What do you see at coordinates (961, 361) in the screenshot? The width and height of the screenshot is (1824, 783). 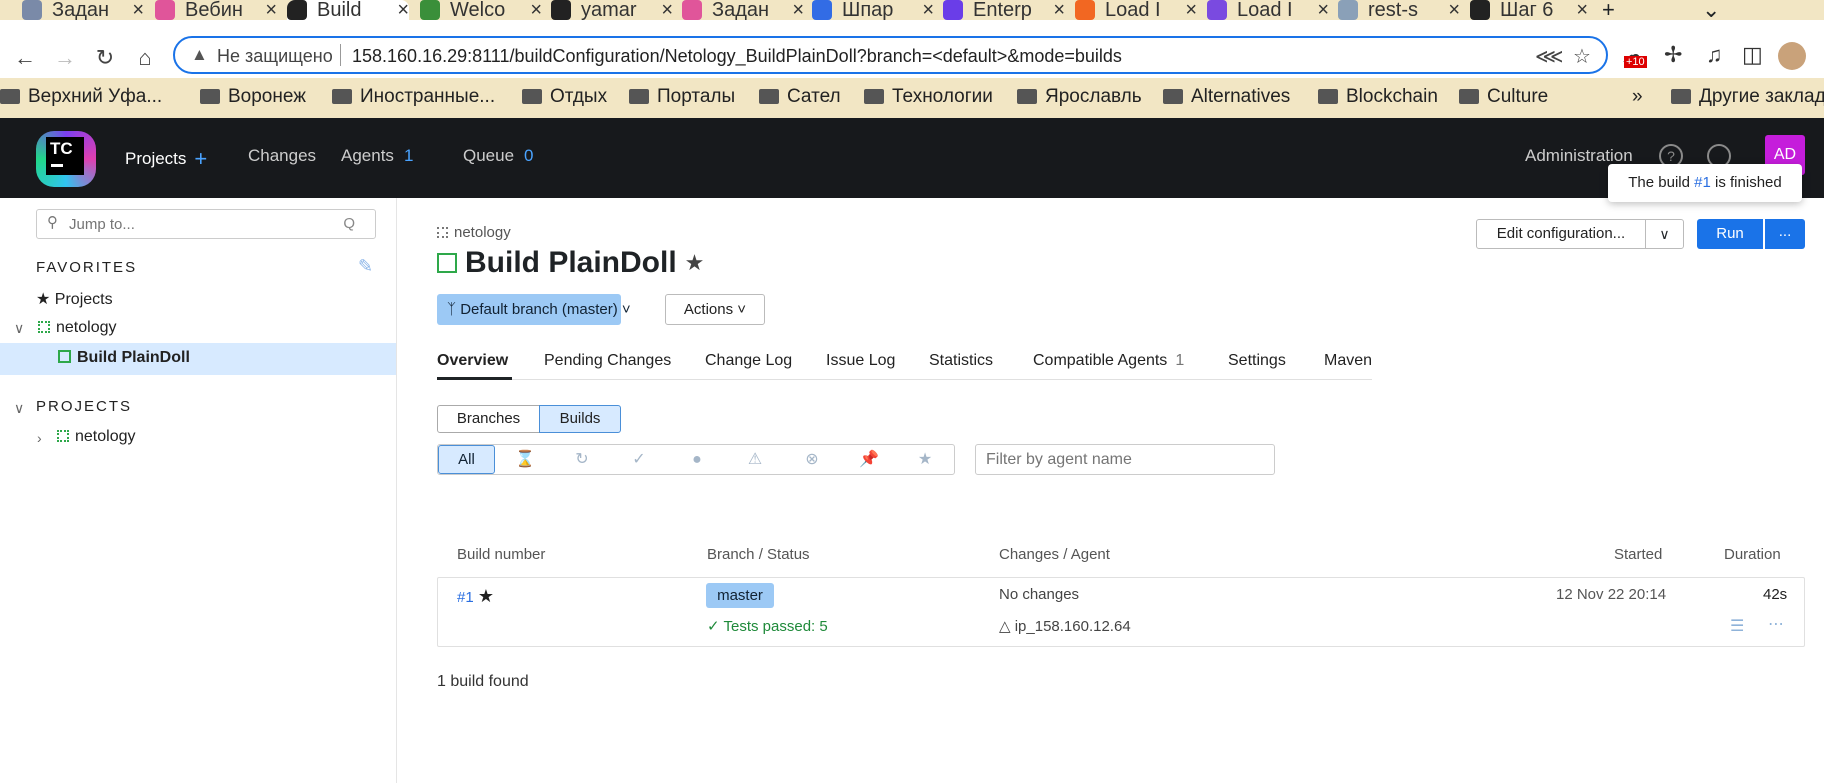 I see `tab-statistics: Statistics` at bounding box center [961, 361].